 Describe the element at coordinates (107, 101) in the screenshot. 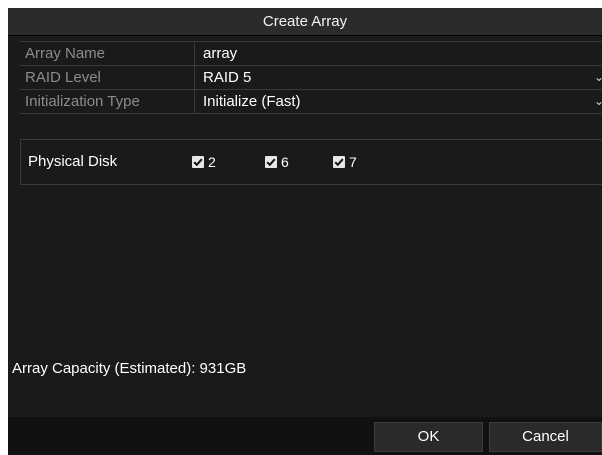

I see `init-type-label: Initialization Type` at that location.